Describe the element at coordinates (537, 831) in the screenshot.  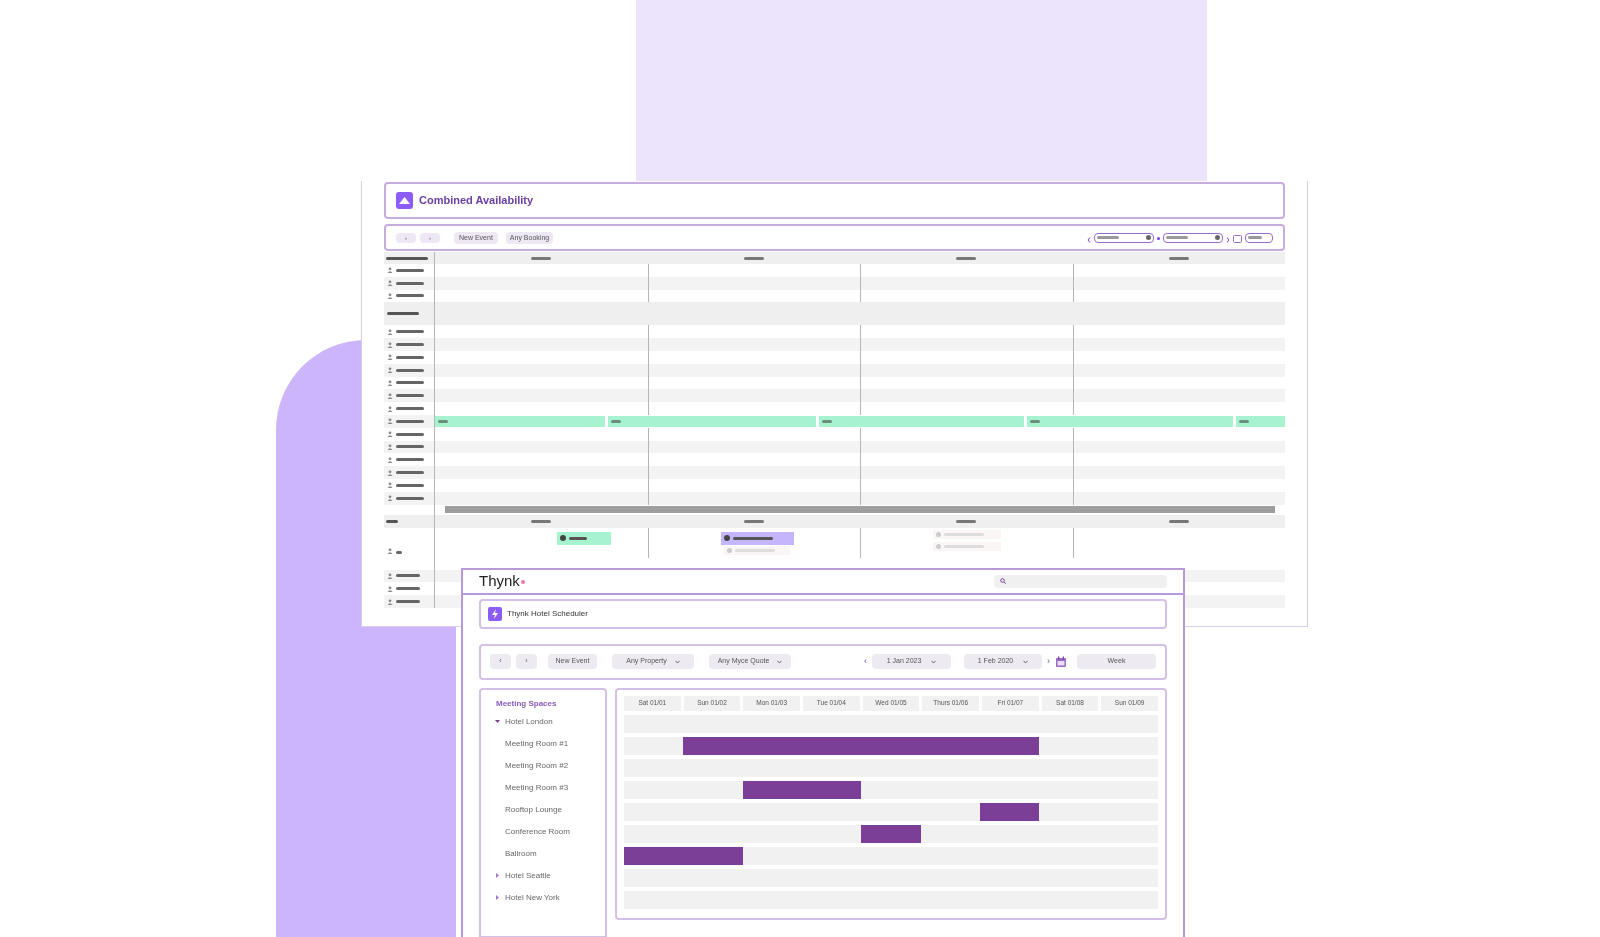
I see `tree-item: Conference Room` at that location.